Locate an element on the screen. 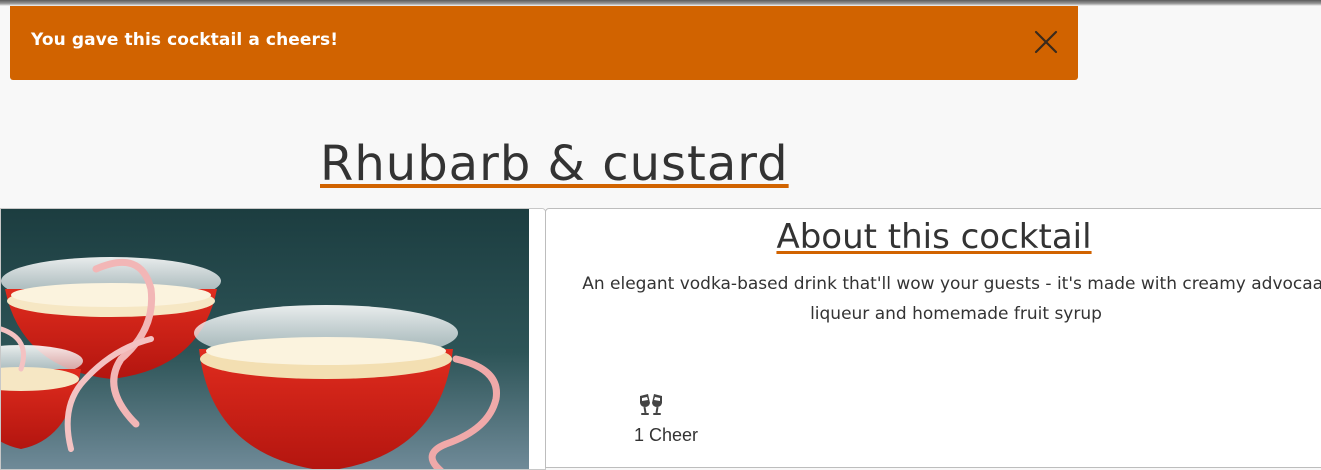 The image size is (1321, 470). cheers-count: 1 Cheer is located at coordinates (666, 435).